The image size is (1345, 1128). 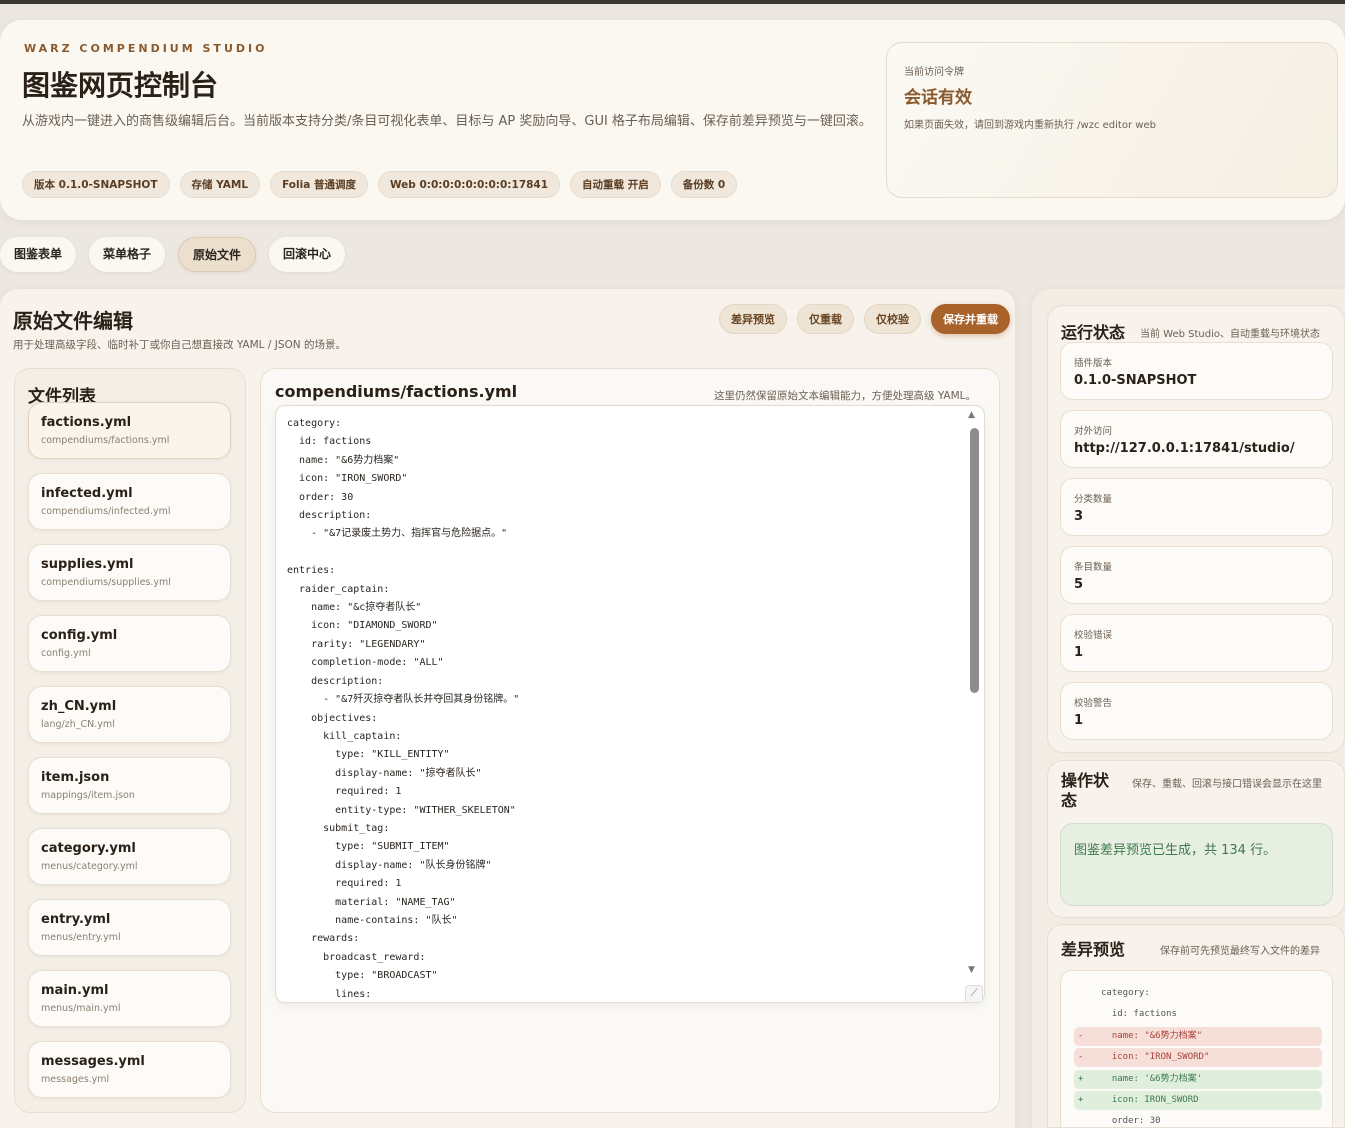 What do you see at coordinates (81, 937) in the screenshot?
I see `file-path: menus/entry.yml` at bounding box center [81, 937].